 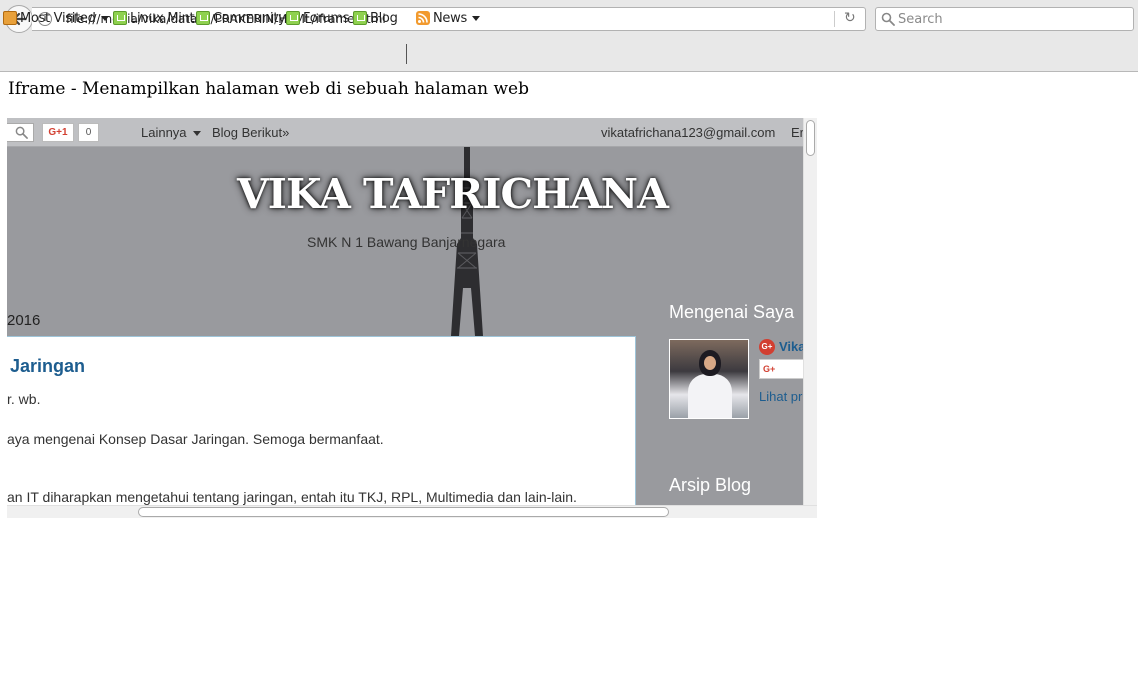 I want to click on next-blog-link: Blog Berikut», so click(x=250, y=132).